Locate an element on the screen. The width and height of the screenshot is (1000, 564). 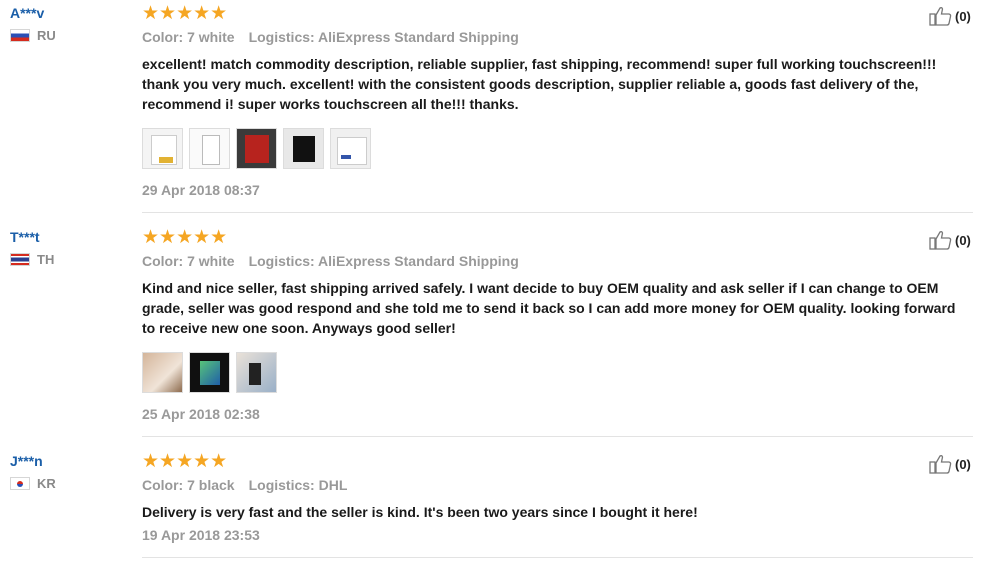
review-date: 19 Apr 2018 23:53 is located at coordinates (201, 535).